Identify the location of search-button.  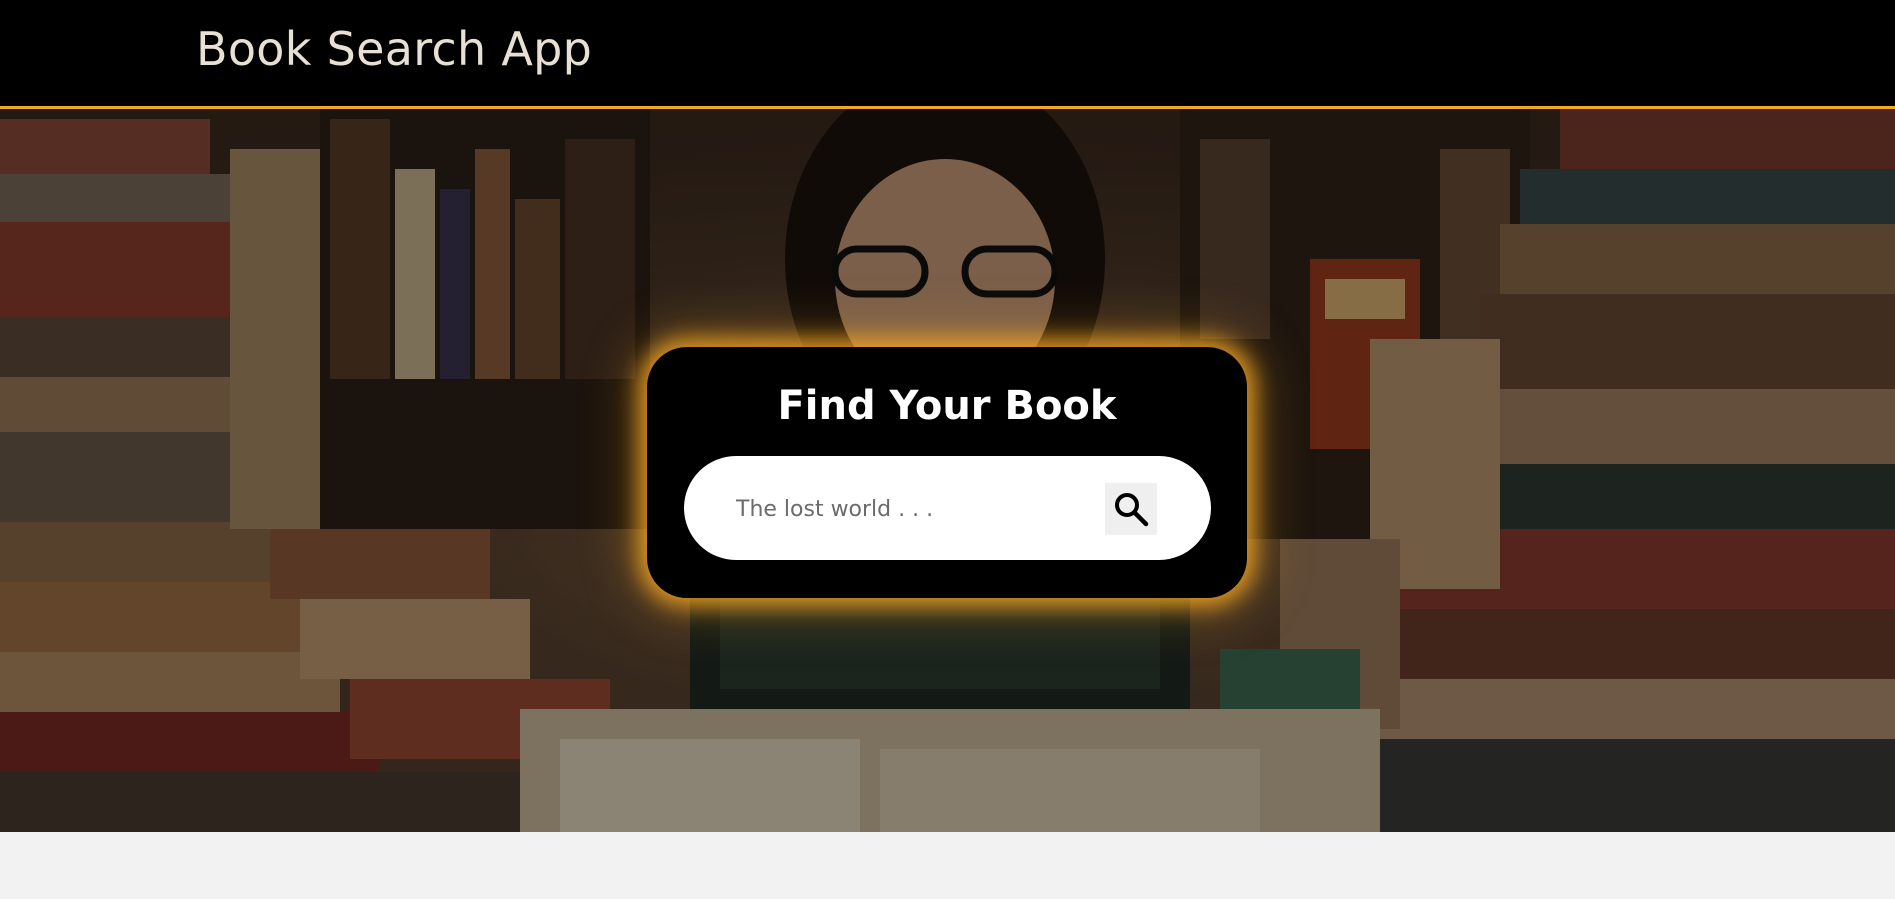
(1131, 509).